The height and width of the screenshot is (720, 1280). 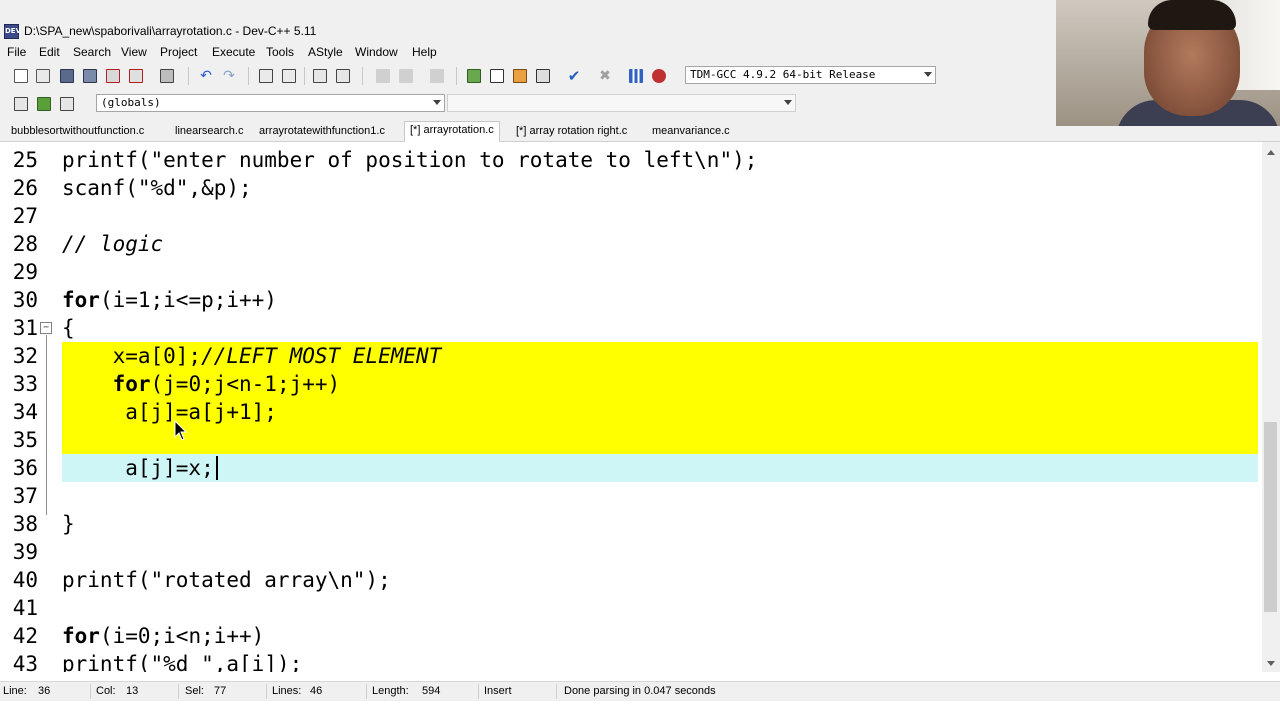 I want to click on new-project-icon, so click(x=21, y=104).